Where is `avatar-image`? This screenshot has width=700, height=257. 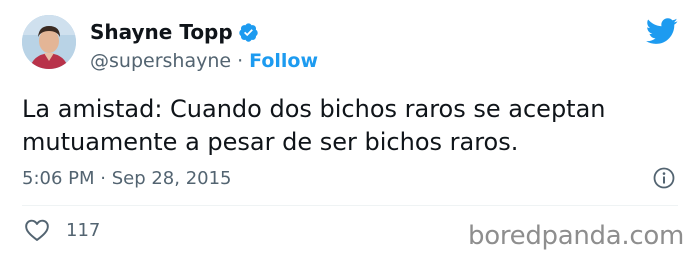 avatar-image is located at coordinates (49, 42).